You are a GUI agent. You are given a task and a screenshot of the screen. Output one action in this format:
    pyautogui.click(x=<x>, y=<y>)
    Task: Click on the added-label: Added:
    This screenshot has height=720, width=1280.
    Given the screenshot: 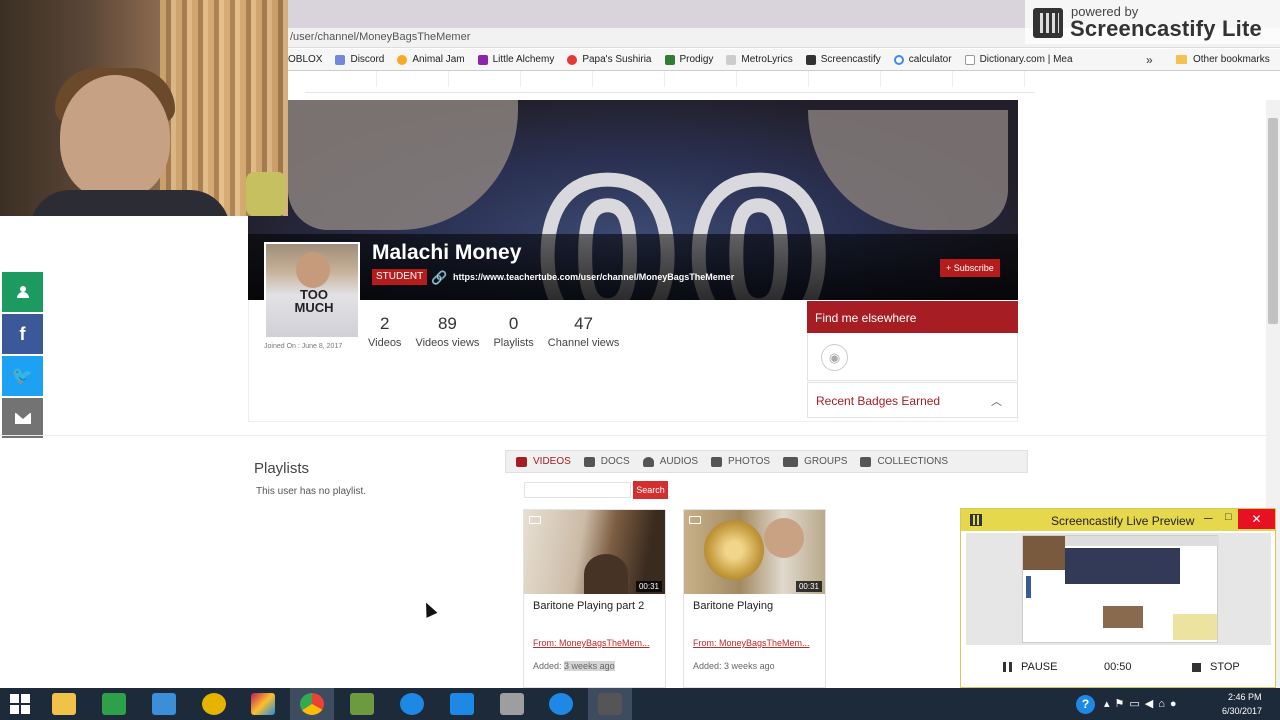 What is the action you would take?
    pyautogui.click(x=547, y=666)
    